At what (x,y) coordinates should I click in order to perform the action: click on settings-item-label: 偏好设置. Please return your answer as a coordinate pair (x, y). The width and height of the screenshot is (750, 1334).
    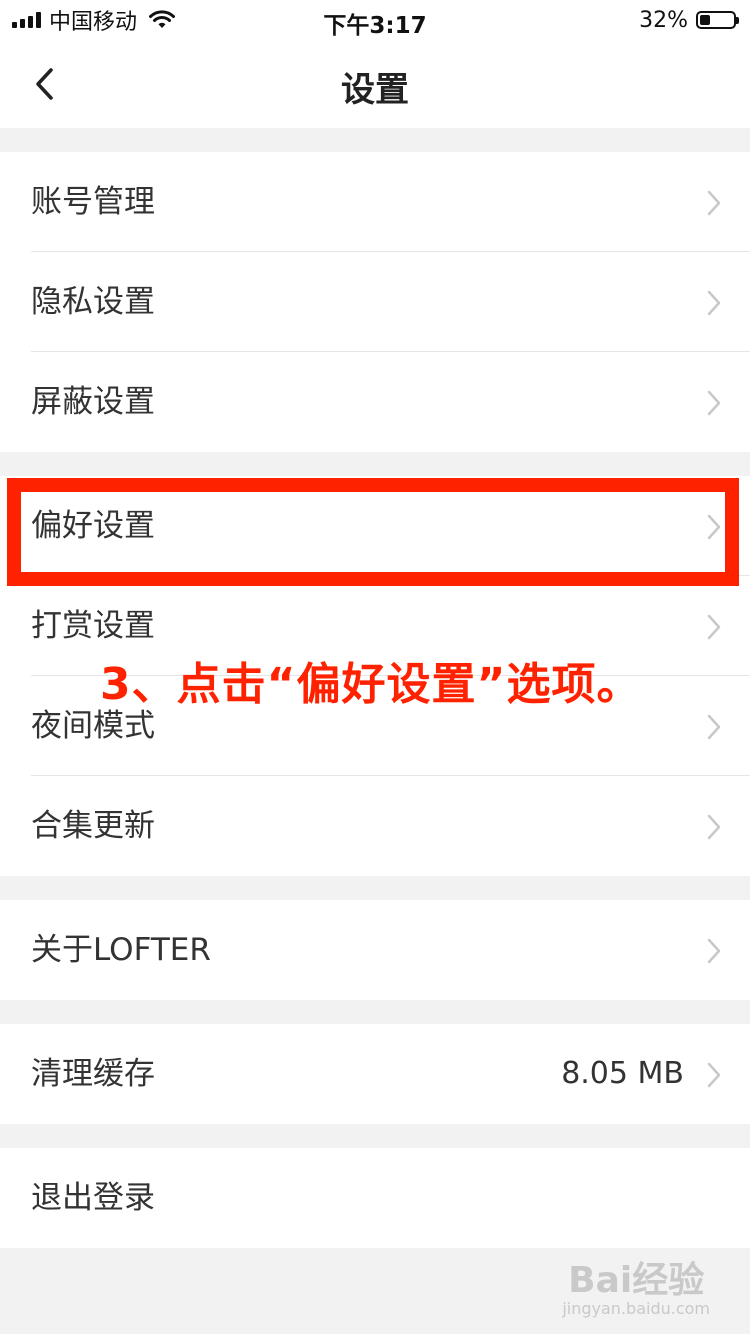
    Looking at the image, I should click on (93, 526).